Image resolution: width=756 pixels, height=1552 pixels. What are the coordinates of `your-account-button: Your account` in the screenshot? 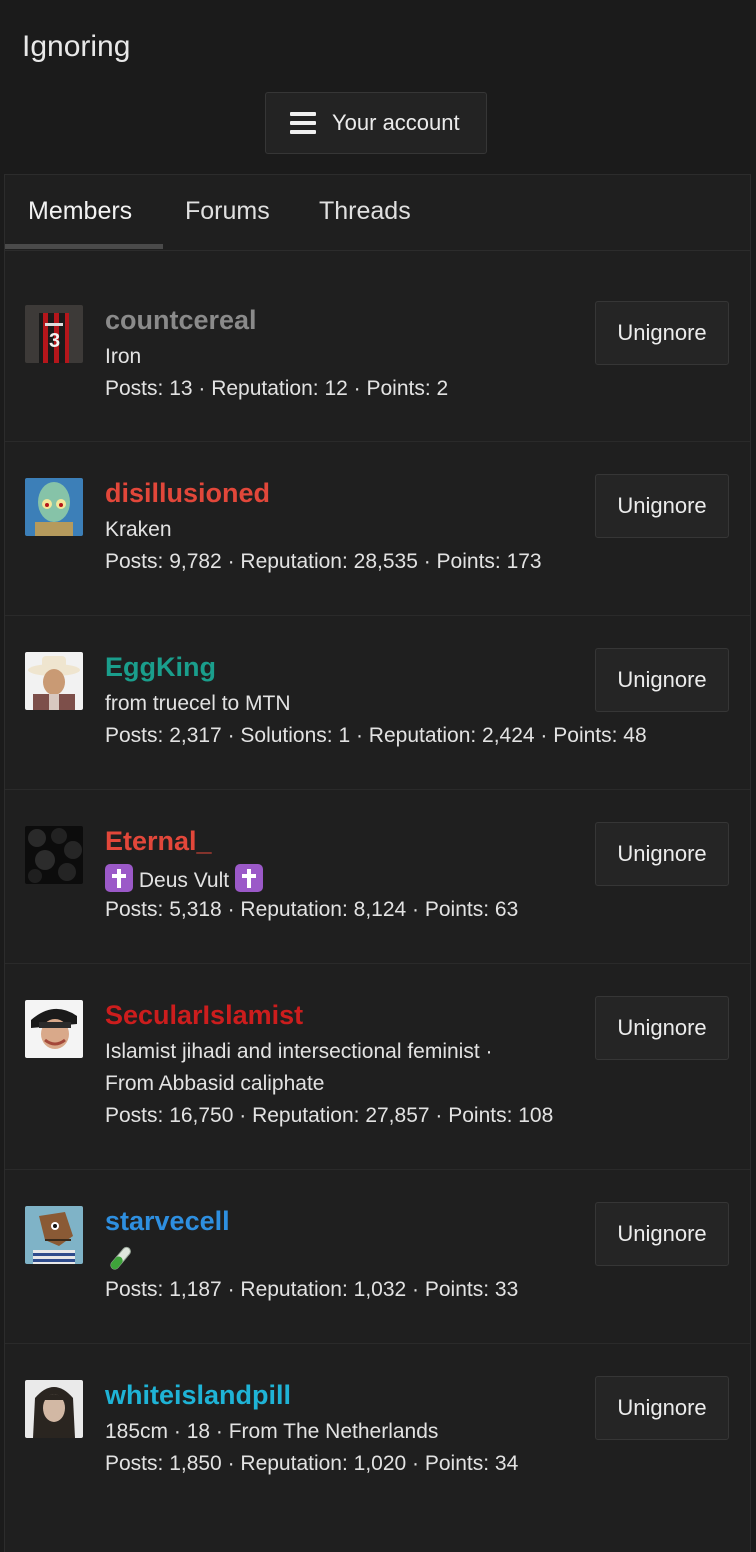 It's located at (376, 123).